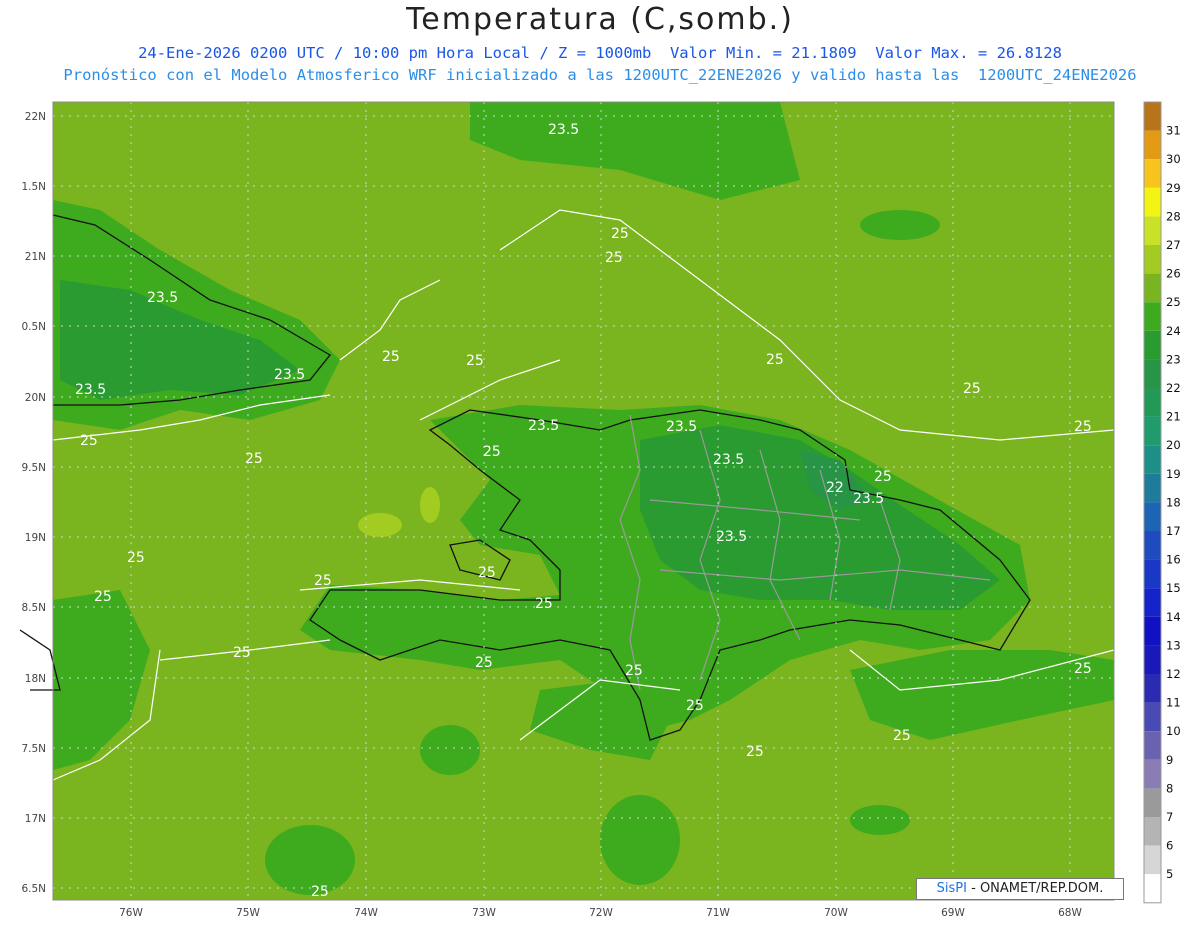  I want to click on colorbar-label: 28, so click(1173, 216).